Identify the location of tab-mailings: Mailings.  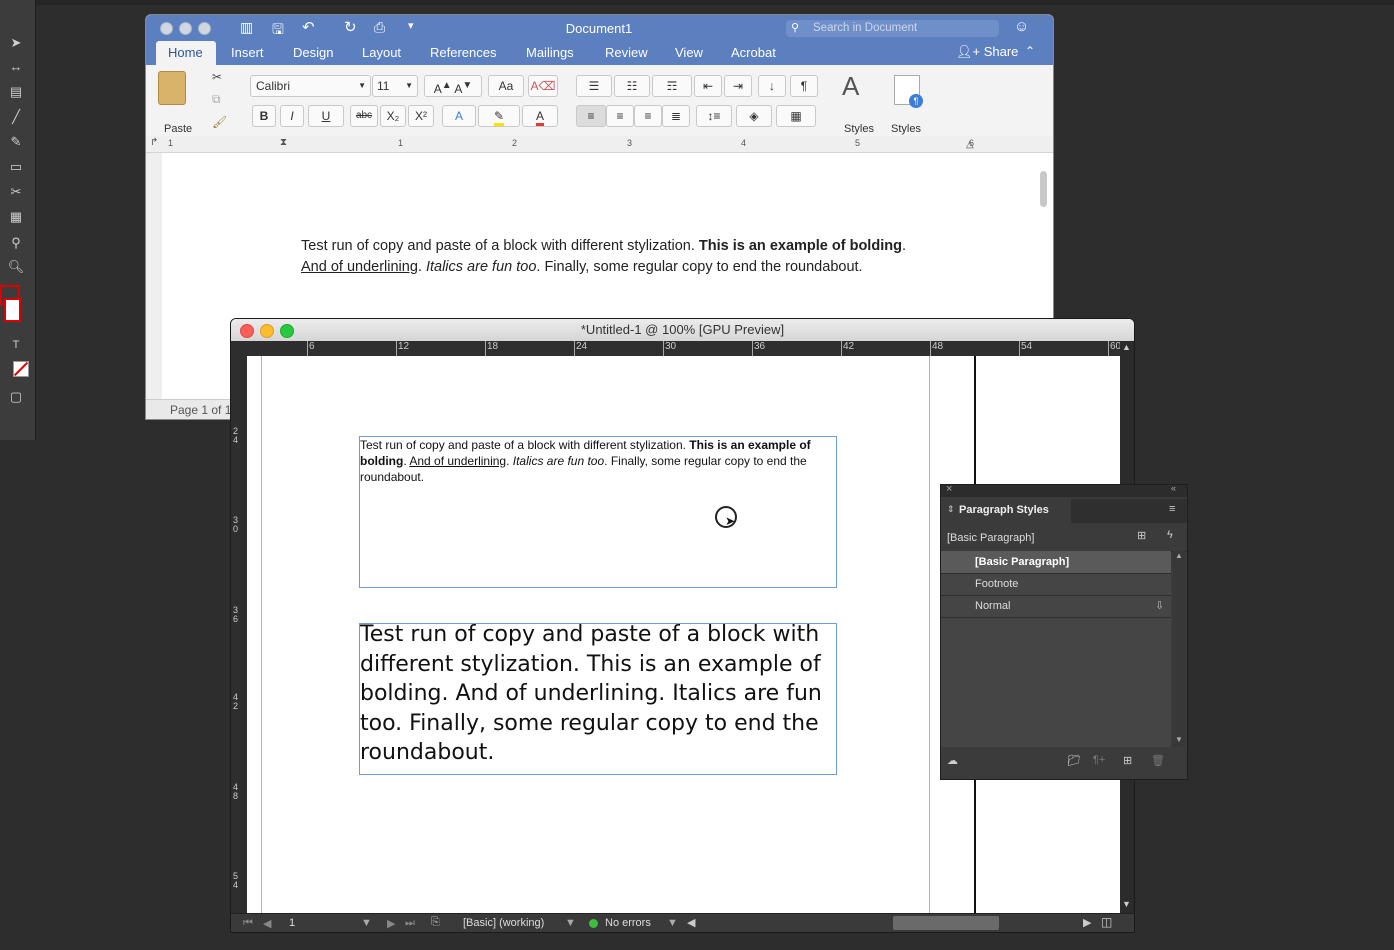
(550, 52).